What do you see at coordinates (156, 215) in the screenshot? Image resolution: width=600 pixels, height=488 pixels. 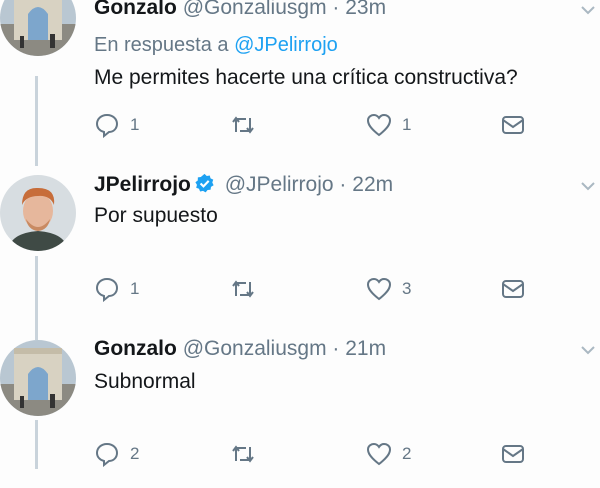 I see `tweet-text: Por supuesto` at bounding box center [156, 215].